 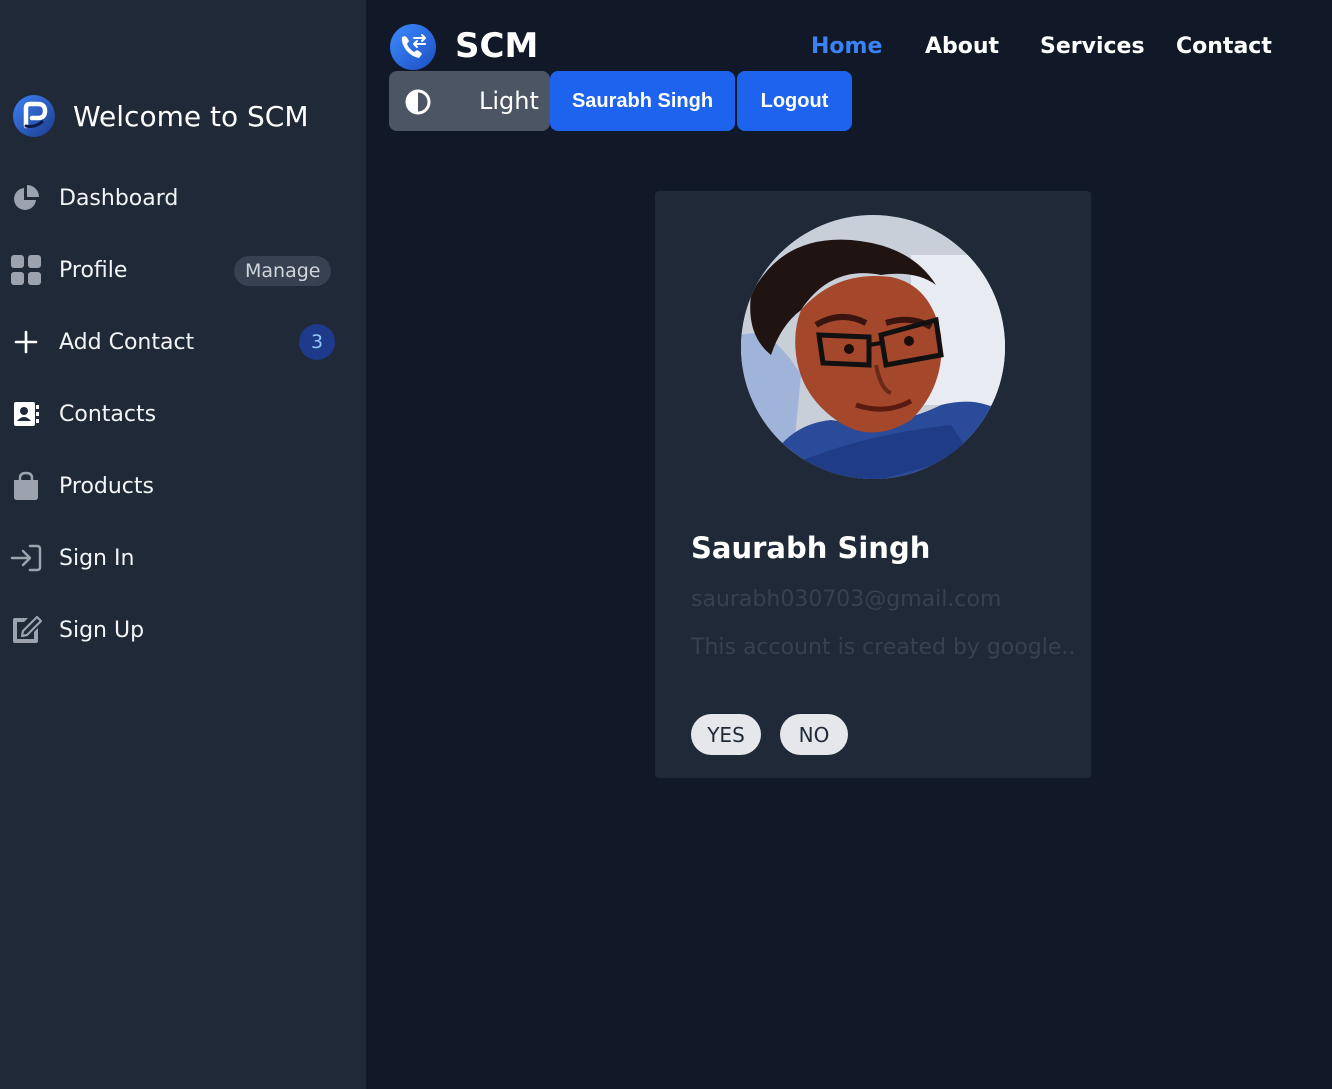 What do you see at coordinates (108, 414) in the screenshot?
I see `sidebar-item-label: Contacts` at bounding box center [108, 414].